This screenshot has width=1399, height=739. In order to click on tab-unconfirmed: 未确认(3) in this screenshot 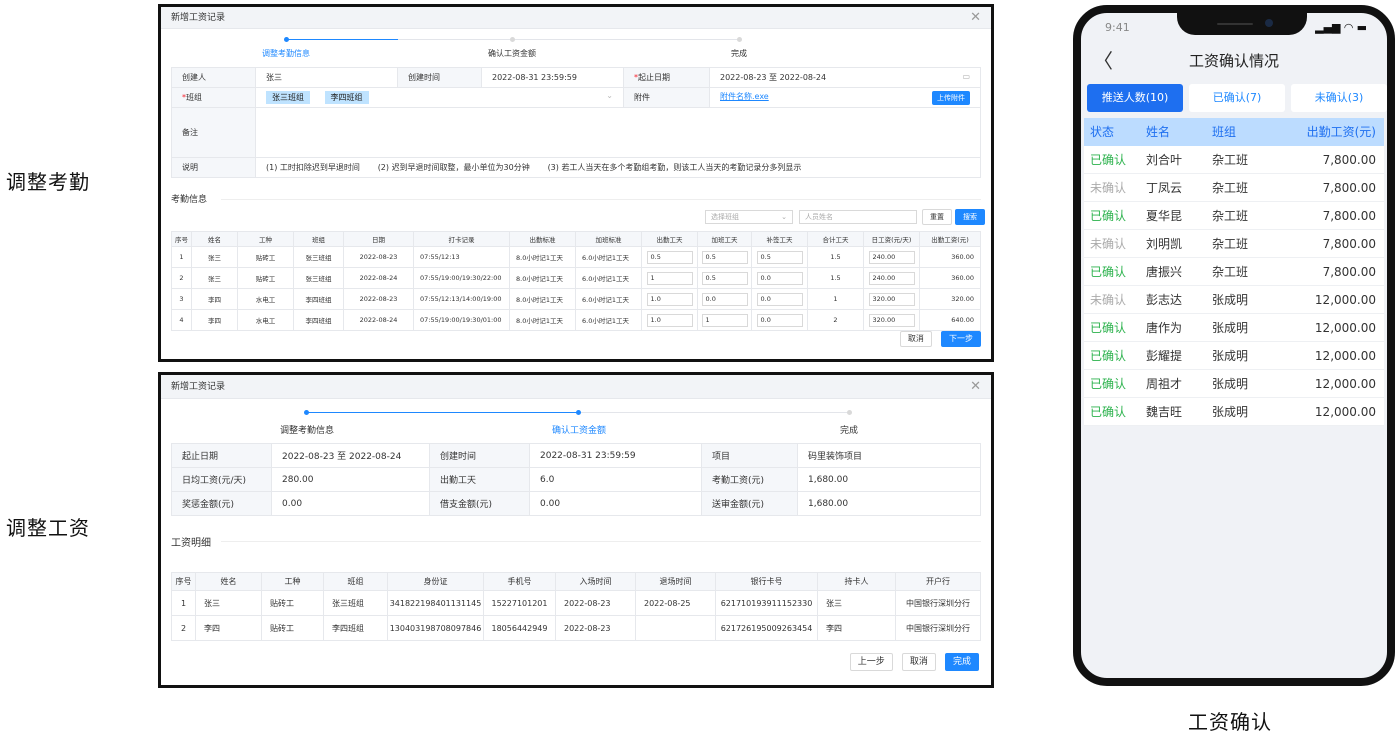, I will do `click(1339, 98)`.